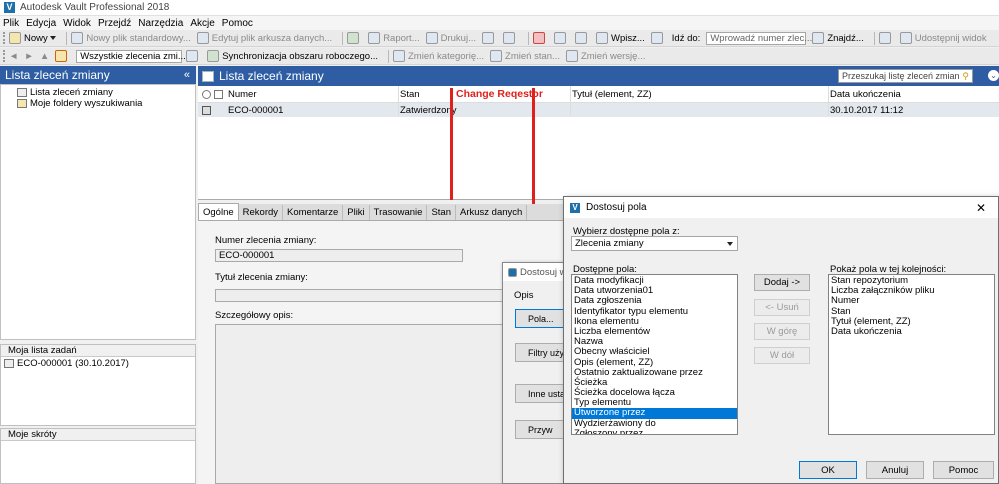  I want to click on menu-help: Pomoc, so click(237, 23).